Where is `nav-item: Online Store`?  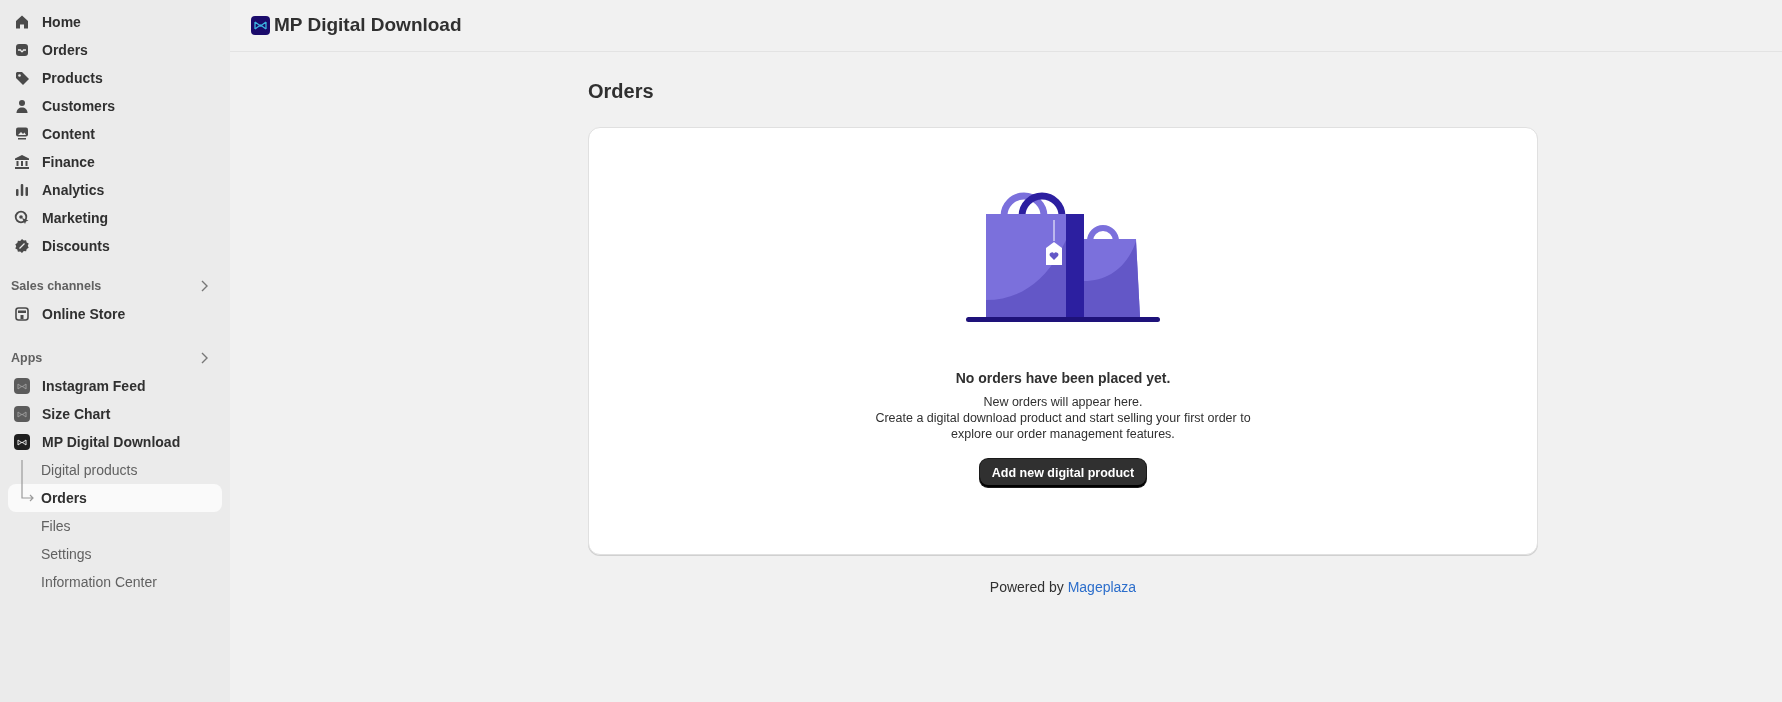 nav-item: Online Store is located at coordinates (115, 314).